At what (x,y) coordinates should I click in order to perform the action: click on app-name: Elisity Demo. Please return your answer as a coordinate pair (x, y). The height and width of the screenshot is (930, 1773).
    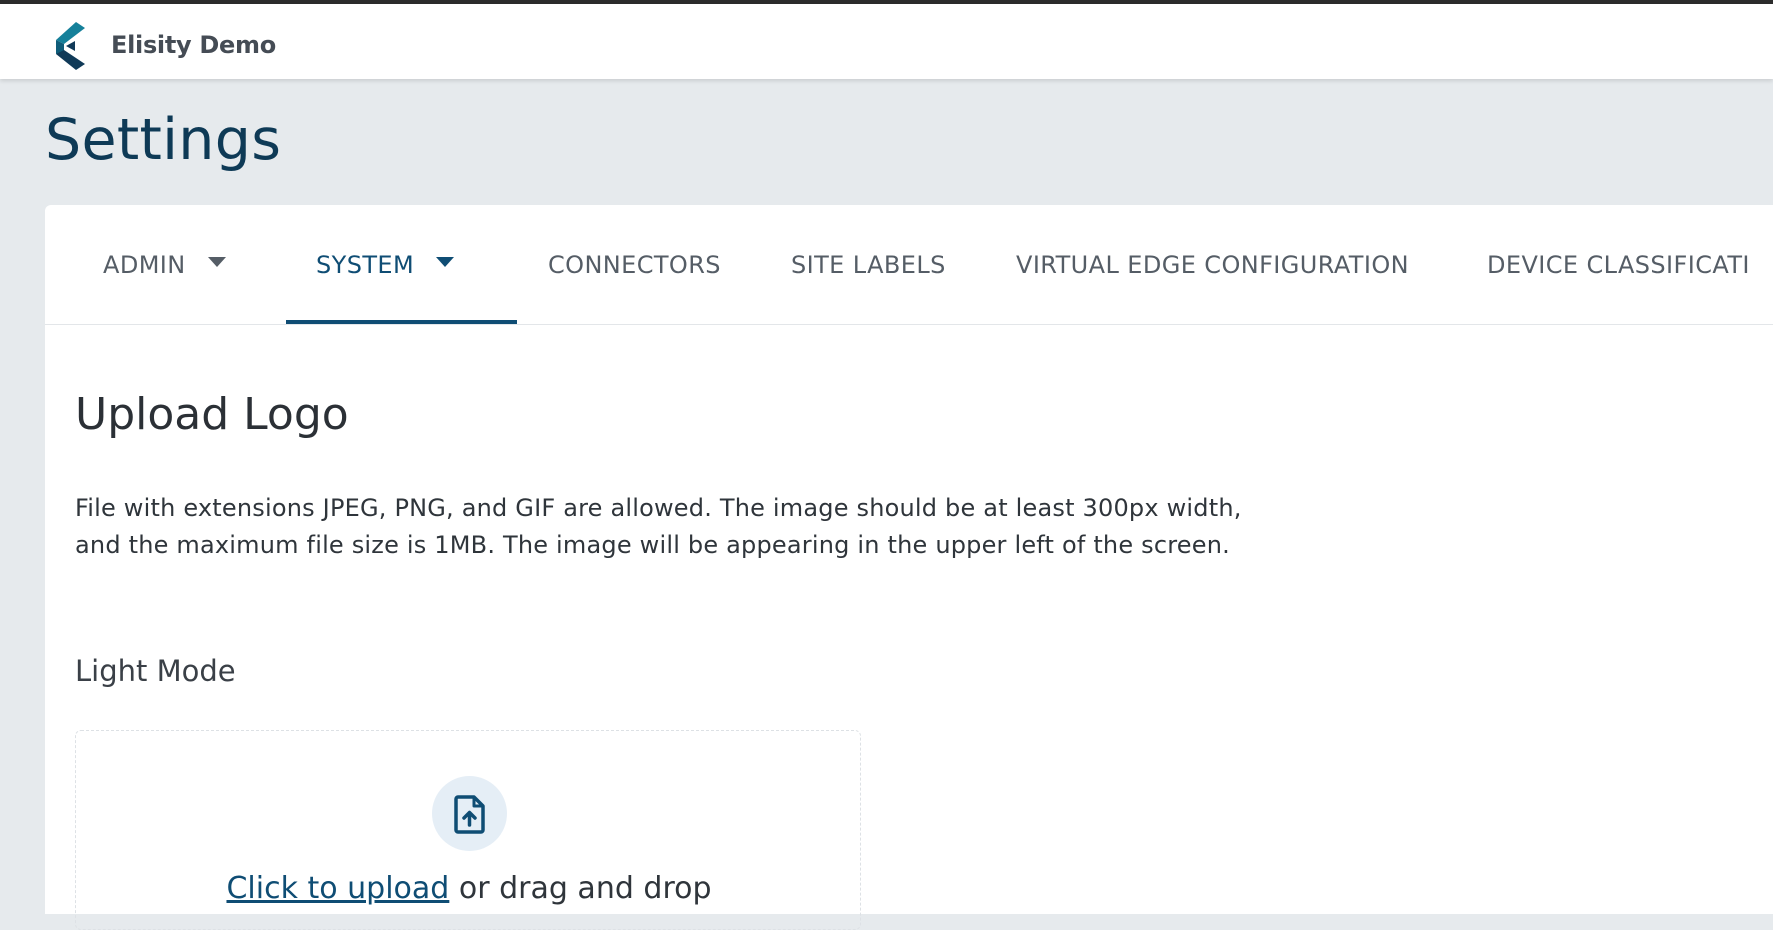
    Looking at the image, I should click on (193, 45).